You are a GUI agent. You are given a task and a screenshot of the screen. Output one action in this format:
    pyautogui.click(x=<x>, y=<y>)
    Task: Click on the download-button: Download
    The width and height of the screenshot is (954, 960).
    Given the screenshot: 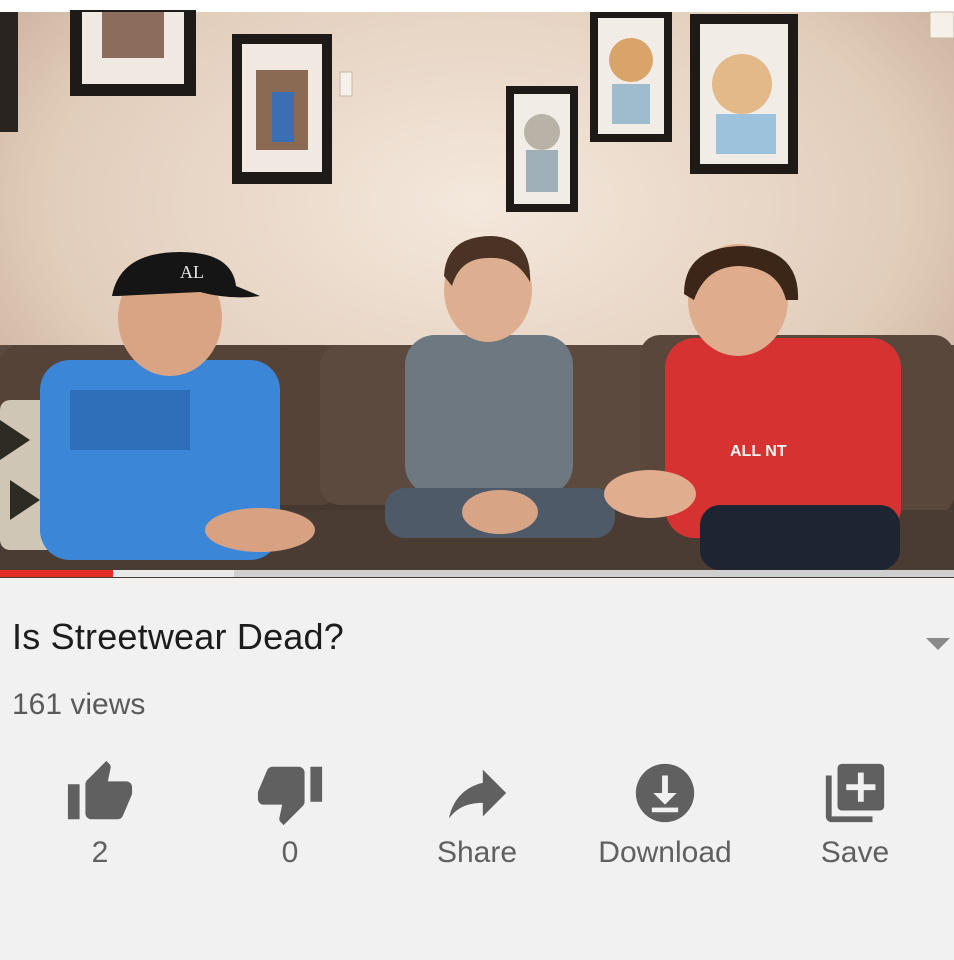 What is the action you would take?
    pyautogui.click(x=665, y=823)
    